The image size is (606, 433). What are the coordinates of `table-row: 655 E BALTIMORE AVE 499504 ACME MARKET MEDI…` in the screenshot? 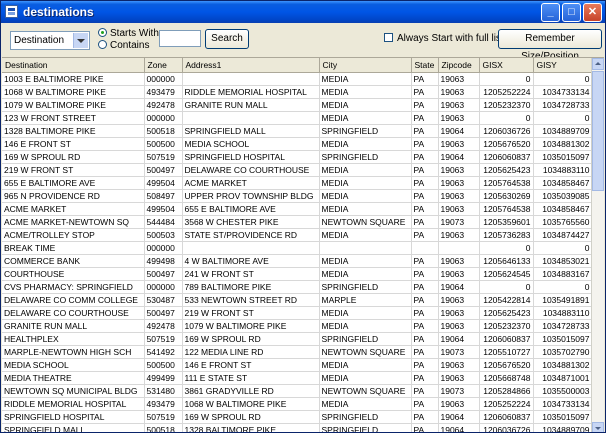 It's located at (297, 183).